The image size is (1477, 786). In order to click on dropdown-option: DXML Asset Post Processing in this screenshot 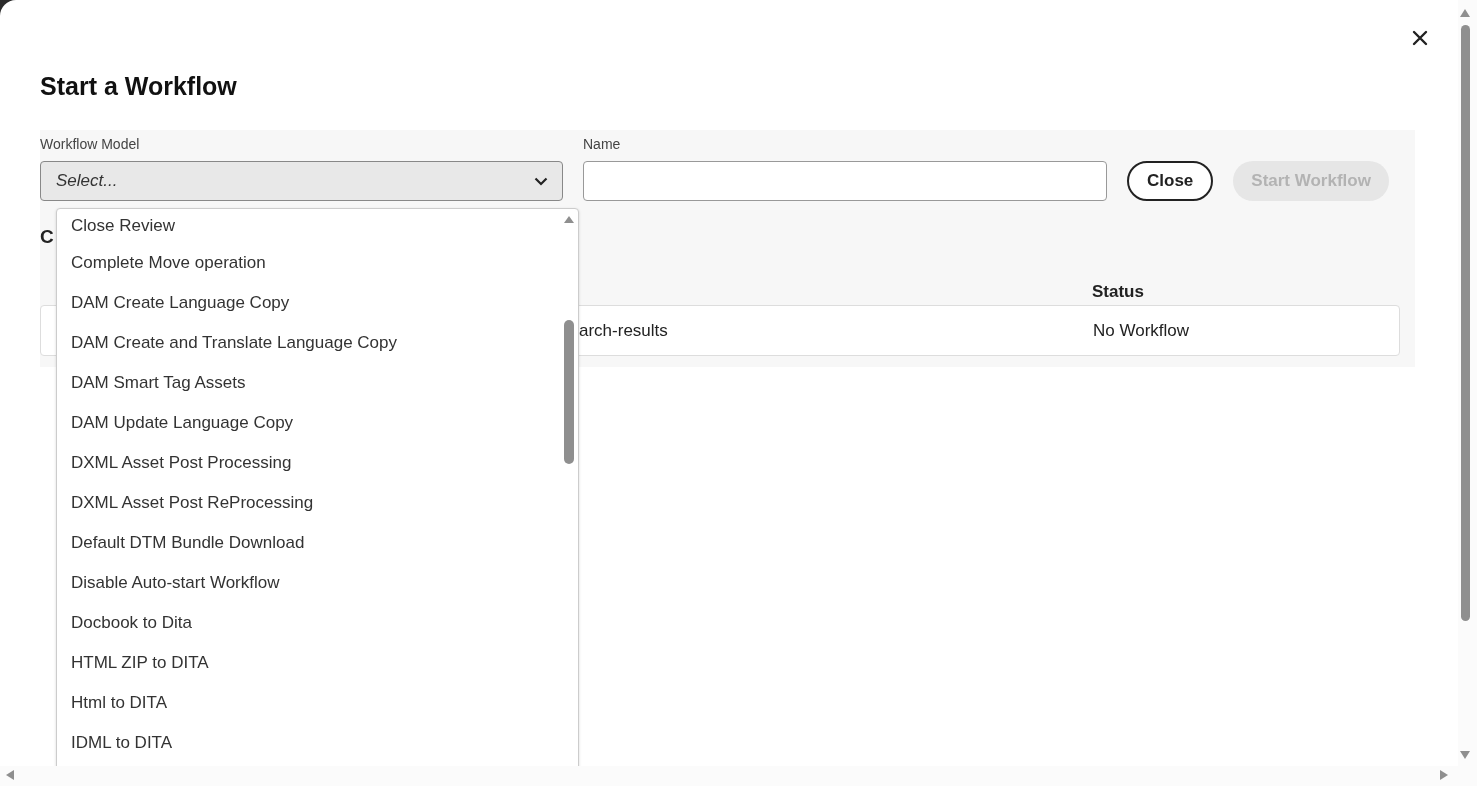, I will do `click(317, 466)`.